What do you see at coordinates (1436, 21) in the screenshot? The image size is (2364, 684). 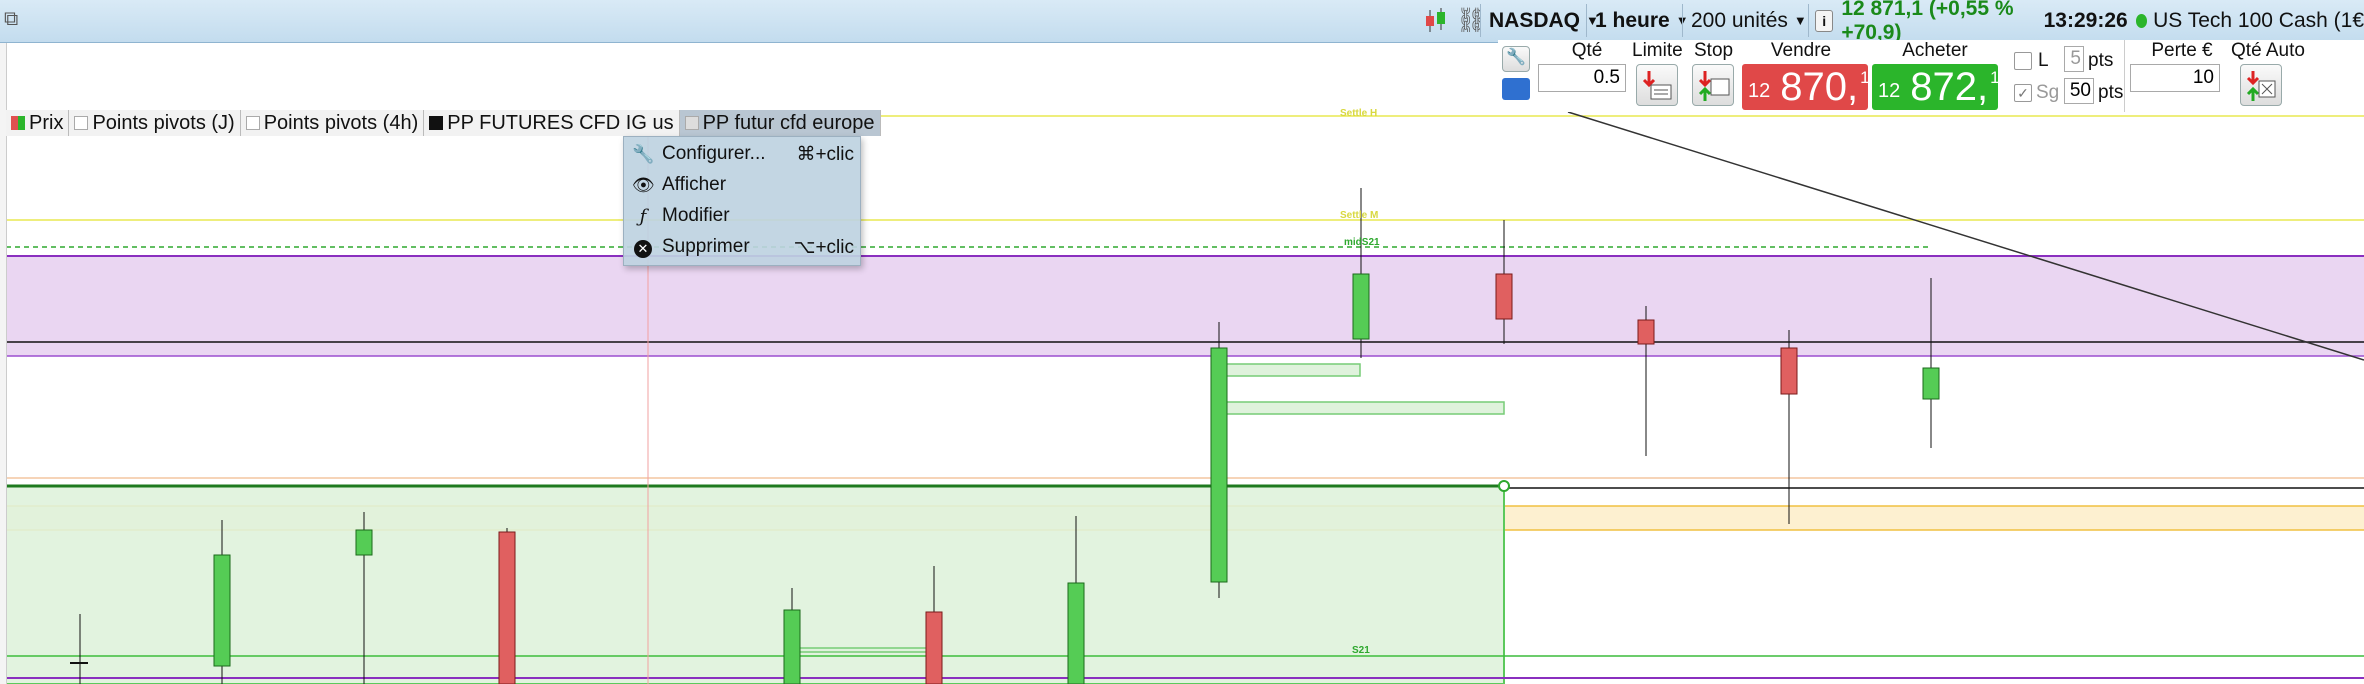 I see `candlestick-icon` at bounding box center [1436, 21].